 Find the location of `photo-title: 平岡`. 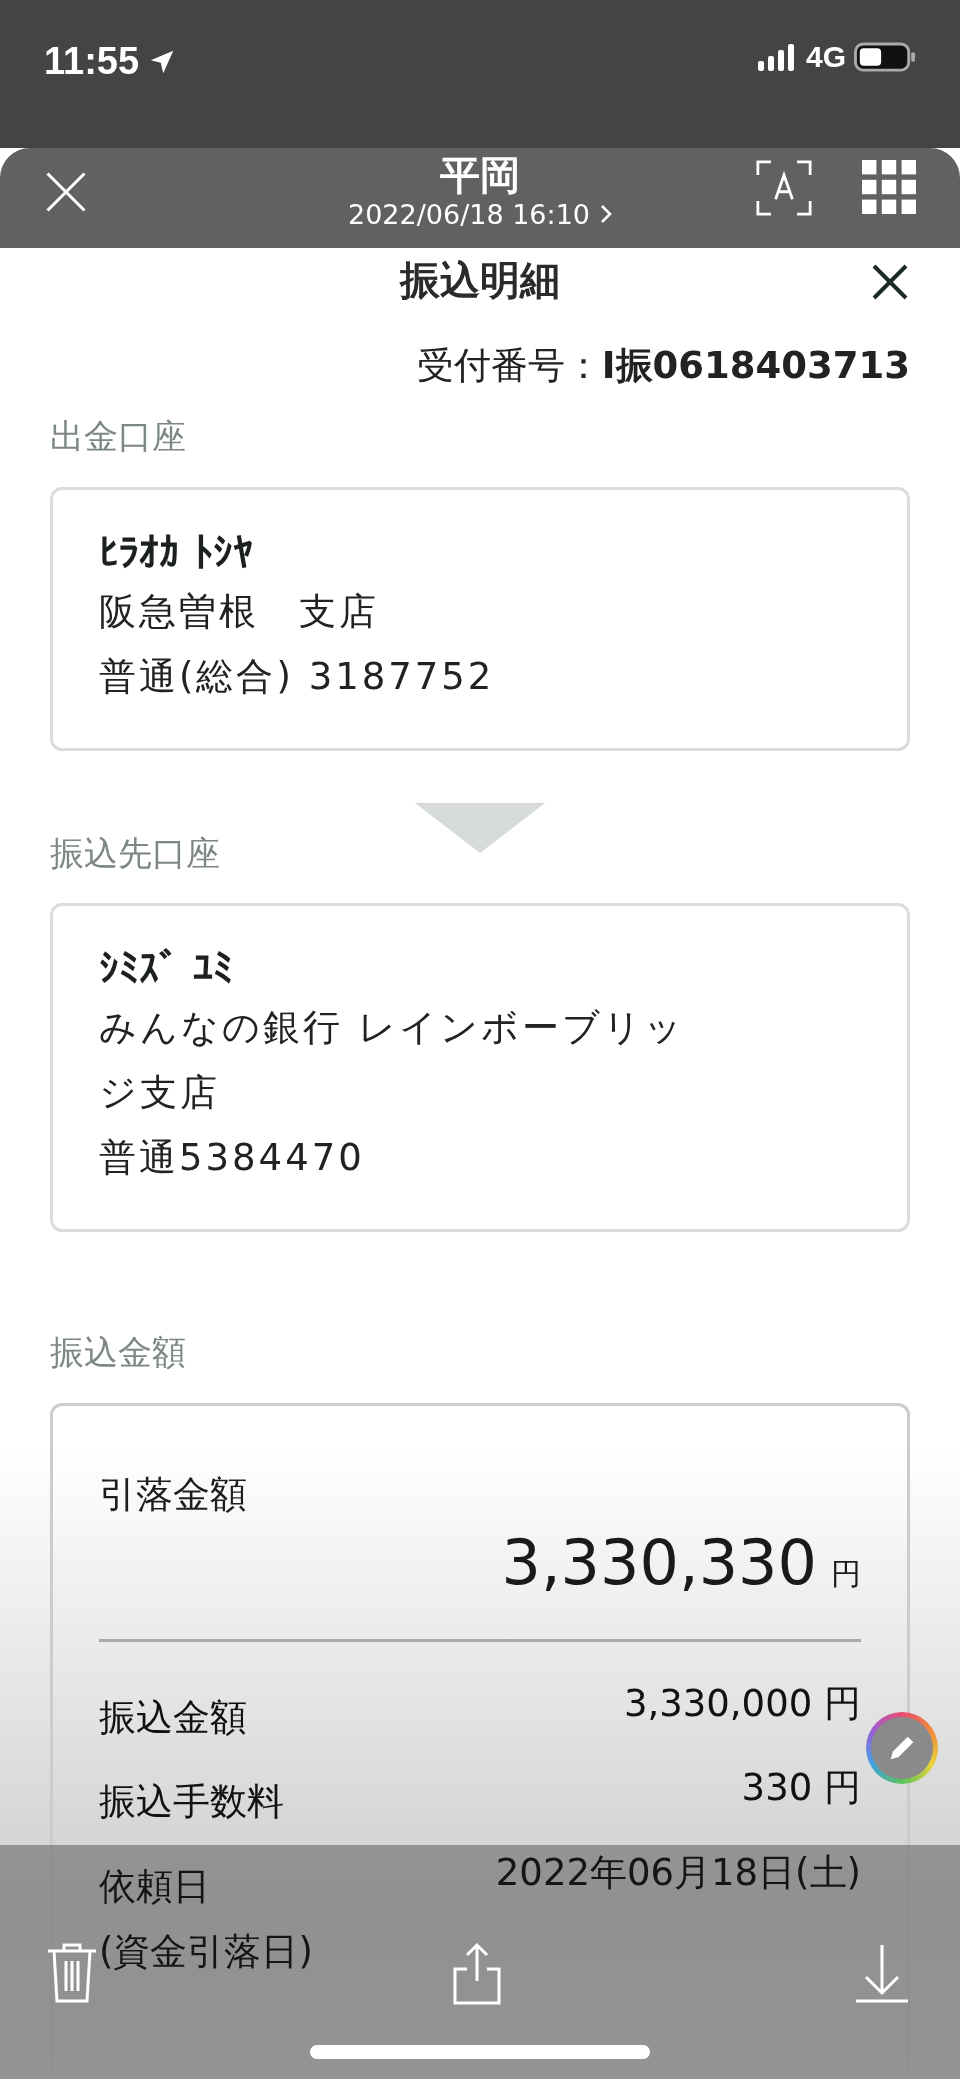

photo-title: 平岡 is located at coordinates (480, 174).